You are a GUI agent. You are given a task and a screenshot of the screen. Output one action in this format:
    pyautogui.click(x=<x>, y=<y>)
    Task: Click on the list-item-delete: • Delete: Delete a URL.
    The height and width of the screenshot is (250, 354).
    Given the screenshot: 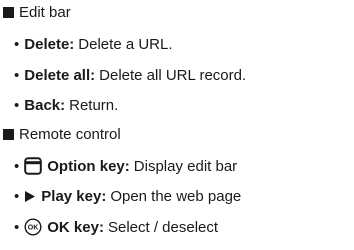 What is the action you would take?
    pyautogui.click(x=93, y=44)
    